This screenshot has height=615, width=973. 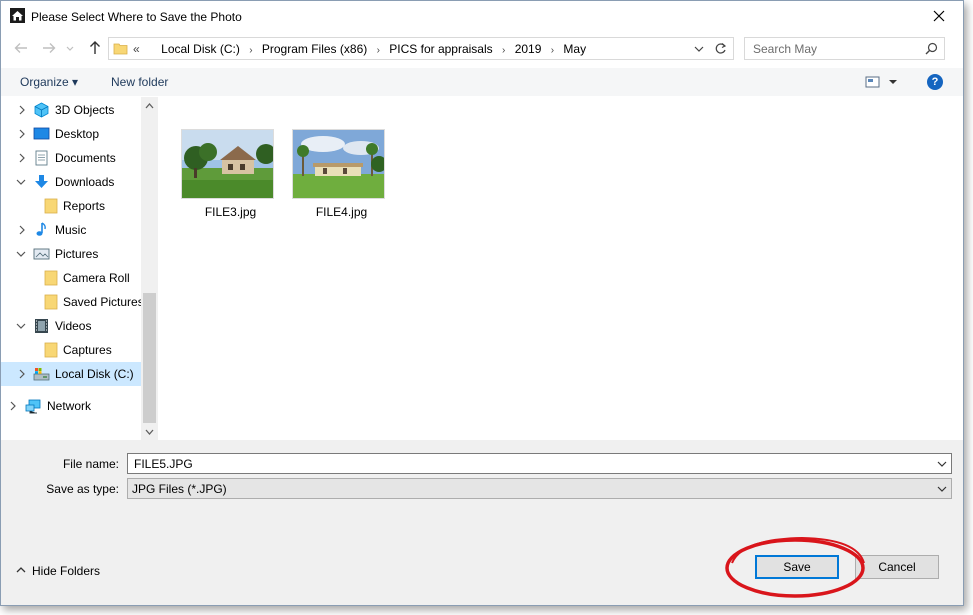 What do you see at coordinates (103, 302) in the screenshot?
I see `sidebar-item-label: Saved Pictures` at bounding box center [103, 302].